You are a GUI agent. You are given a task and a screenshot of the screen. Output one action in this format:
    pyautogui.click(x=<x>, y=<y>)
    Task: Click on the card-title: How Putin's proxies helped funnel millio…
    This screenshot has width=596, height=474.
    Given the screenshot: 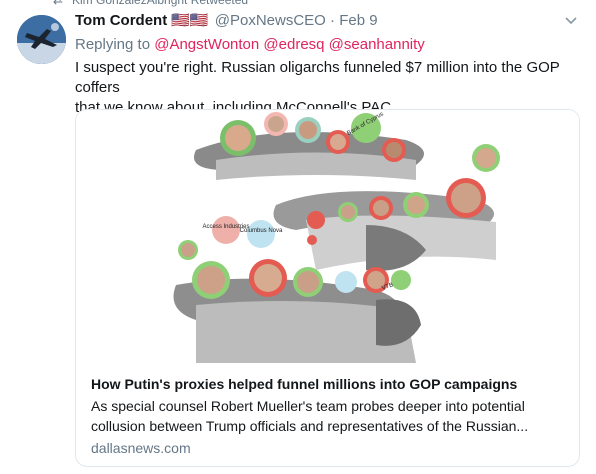 What is the action you would take?
    pyautogui.click(x=328, y=384)
    